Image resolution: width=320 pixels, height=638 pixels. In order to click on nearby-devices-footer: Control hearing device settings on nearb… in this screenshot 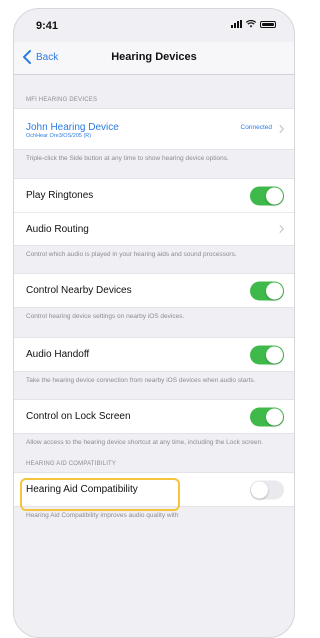, I will do `click(105, 316)`.